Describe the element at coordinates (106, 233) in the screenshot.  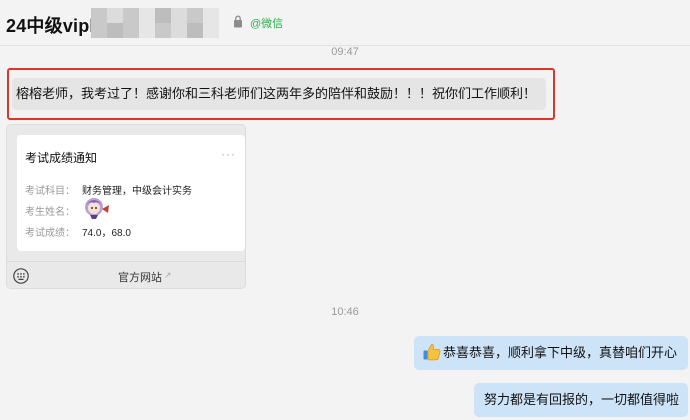
I see `score-value: 74.0，68.0` at that location.